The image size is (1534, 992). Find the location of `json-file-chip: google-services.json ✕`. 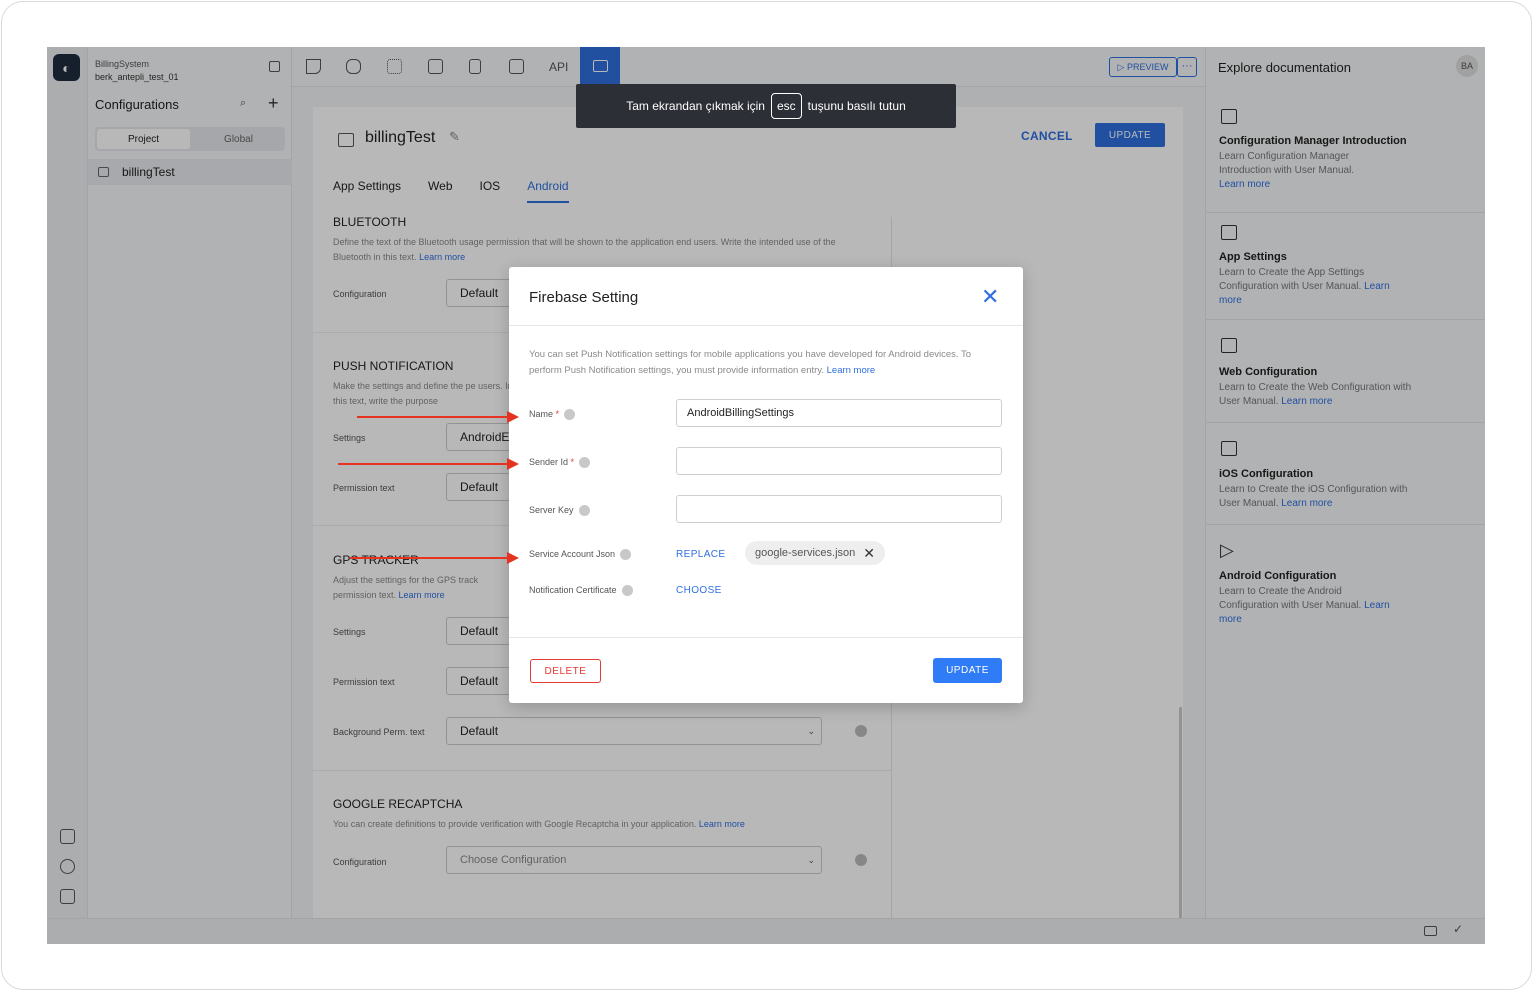

json-file-chip: google-services.json ✕ is located at coordinates (815, 553).